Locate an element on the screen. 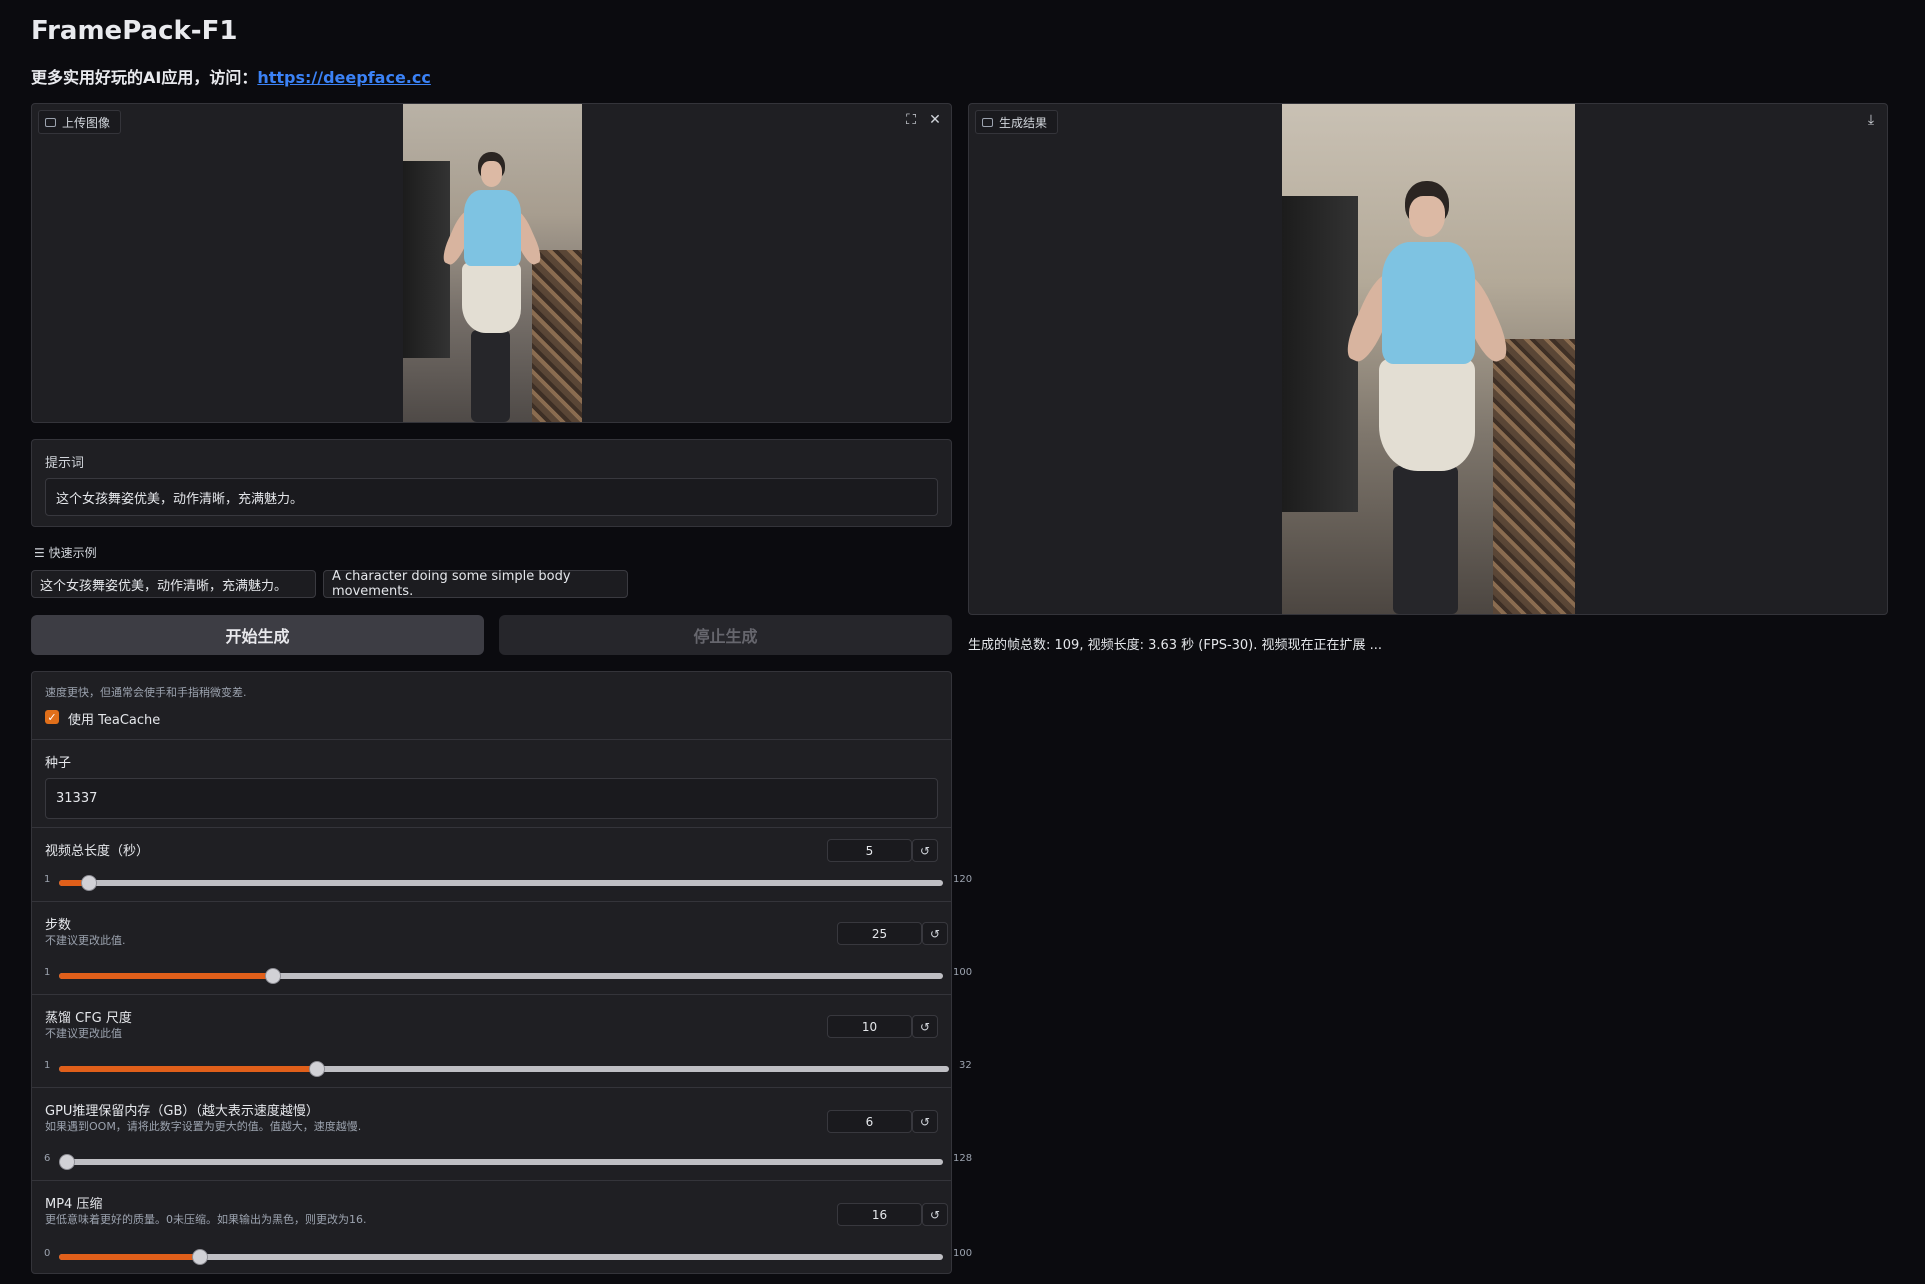  steps-slider-handle is located at coordinates (273, 976).